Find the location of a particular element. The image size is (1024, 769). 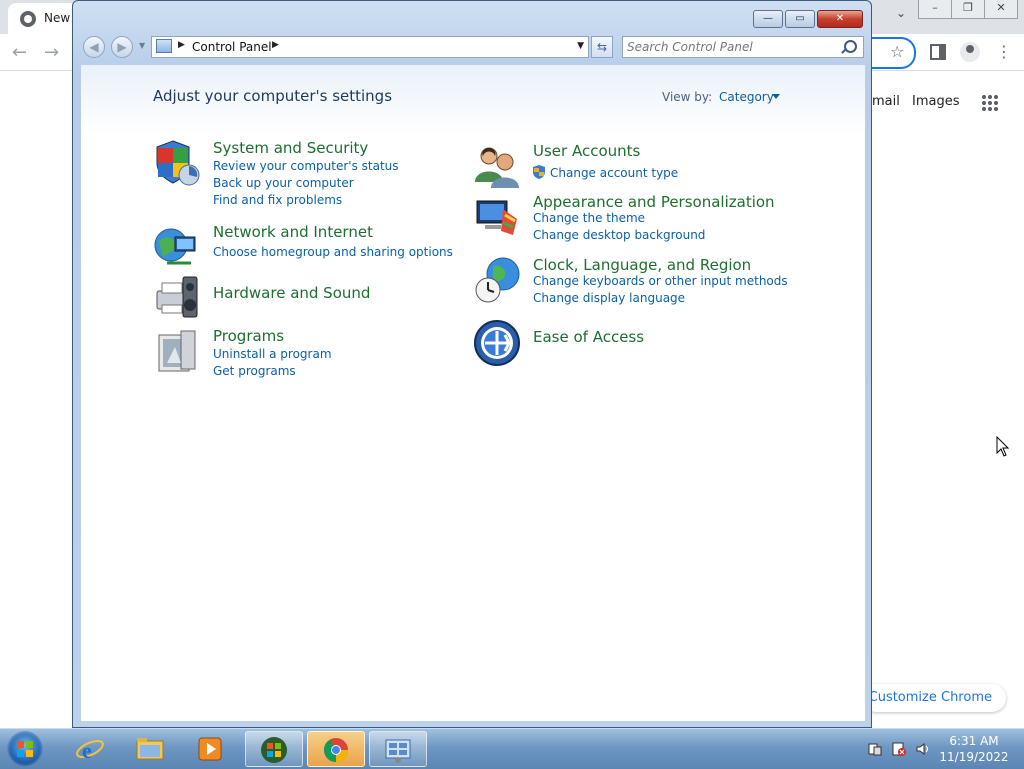

category-title: Hardware and Sound is located at coordinates (291, 293).